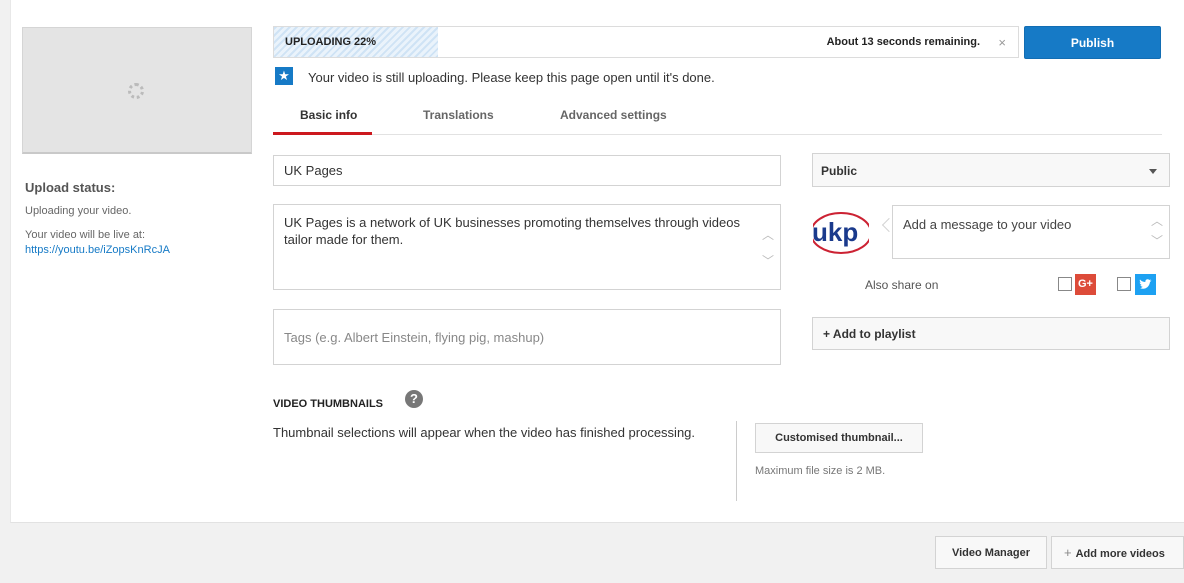 The image size is (1184, 583). I want to click on plus-icon: +, so click(1068, 552).